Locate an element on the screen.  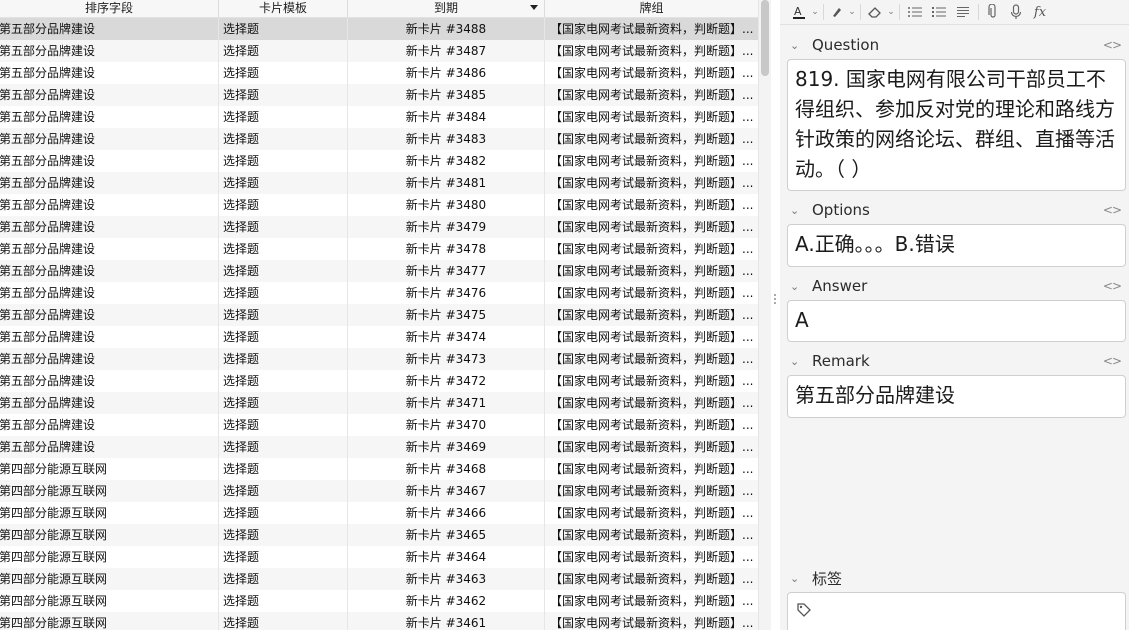
pane-splitter-handle is located at coordinates (775, 299).